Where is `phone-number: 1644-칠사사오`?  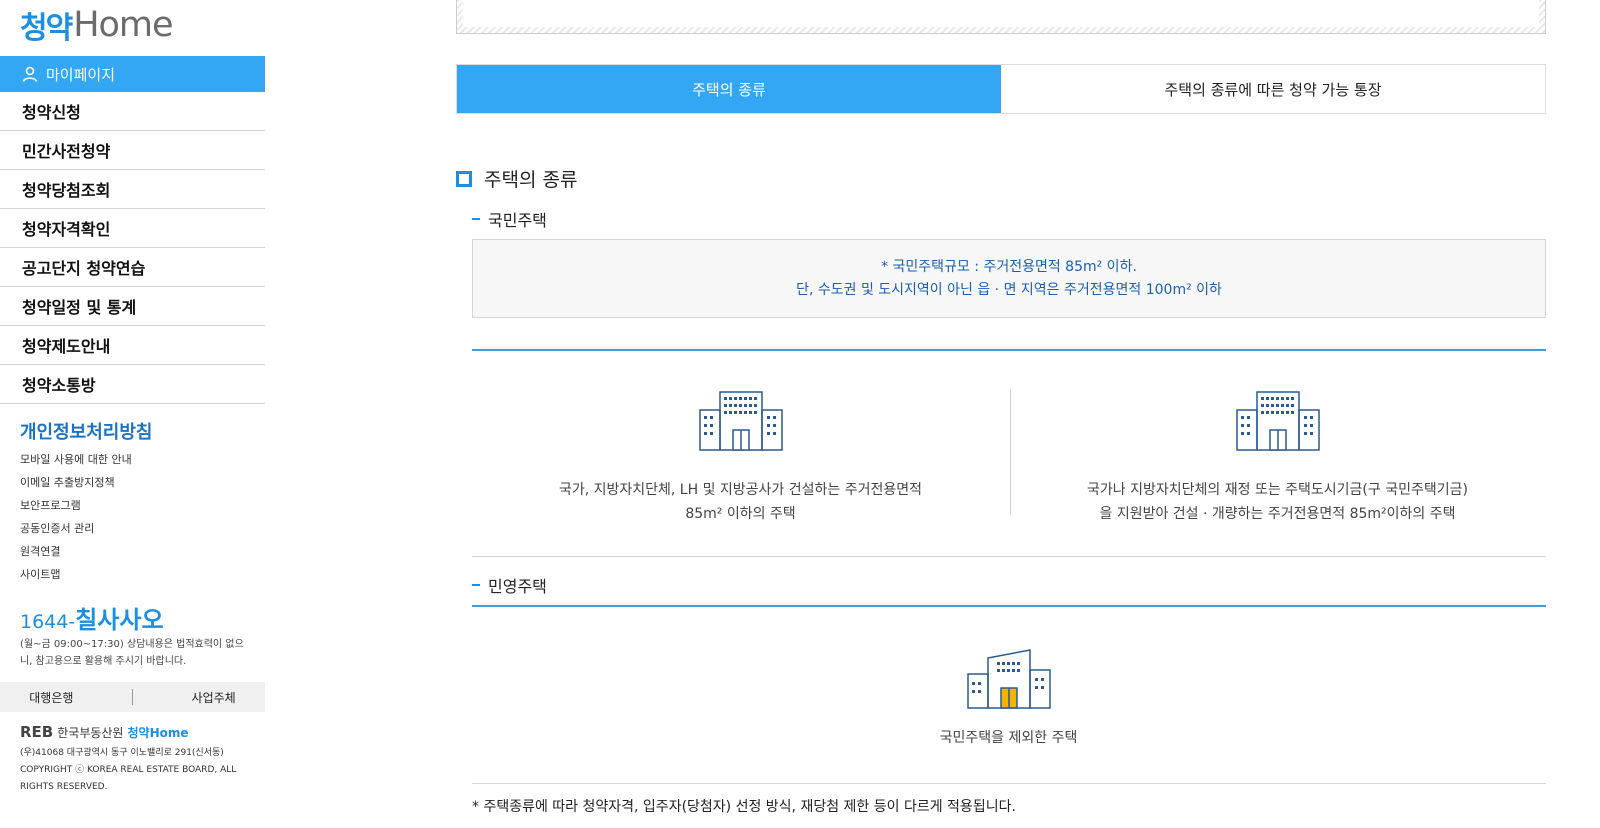
phone-number: 1644-칠사사오 is located at coordinates (92, 617).